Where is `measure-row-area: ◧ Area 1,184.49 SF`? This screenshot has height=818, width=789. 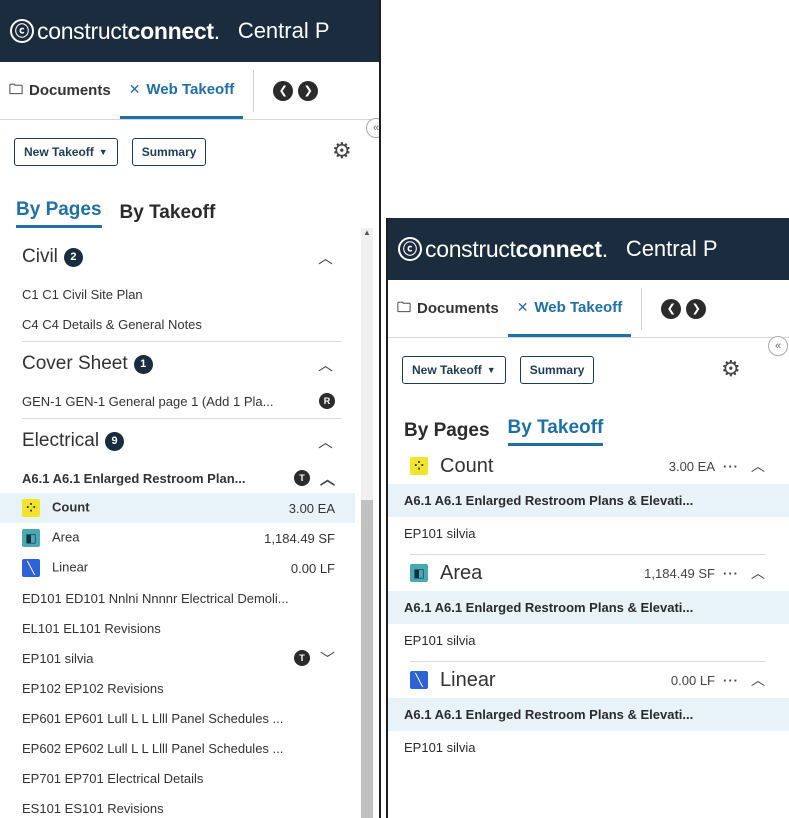
measure-row-area: ◧ Area 1,184.49 SF is located at coordinates (177, 538).